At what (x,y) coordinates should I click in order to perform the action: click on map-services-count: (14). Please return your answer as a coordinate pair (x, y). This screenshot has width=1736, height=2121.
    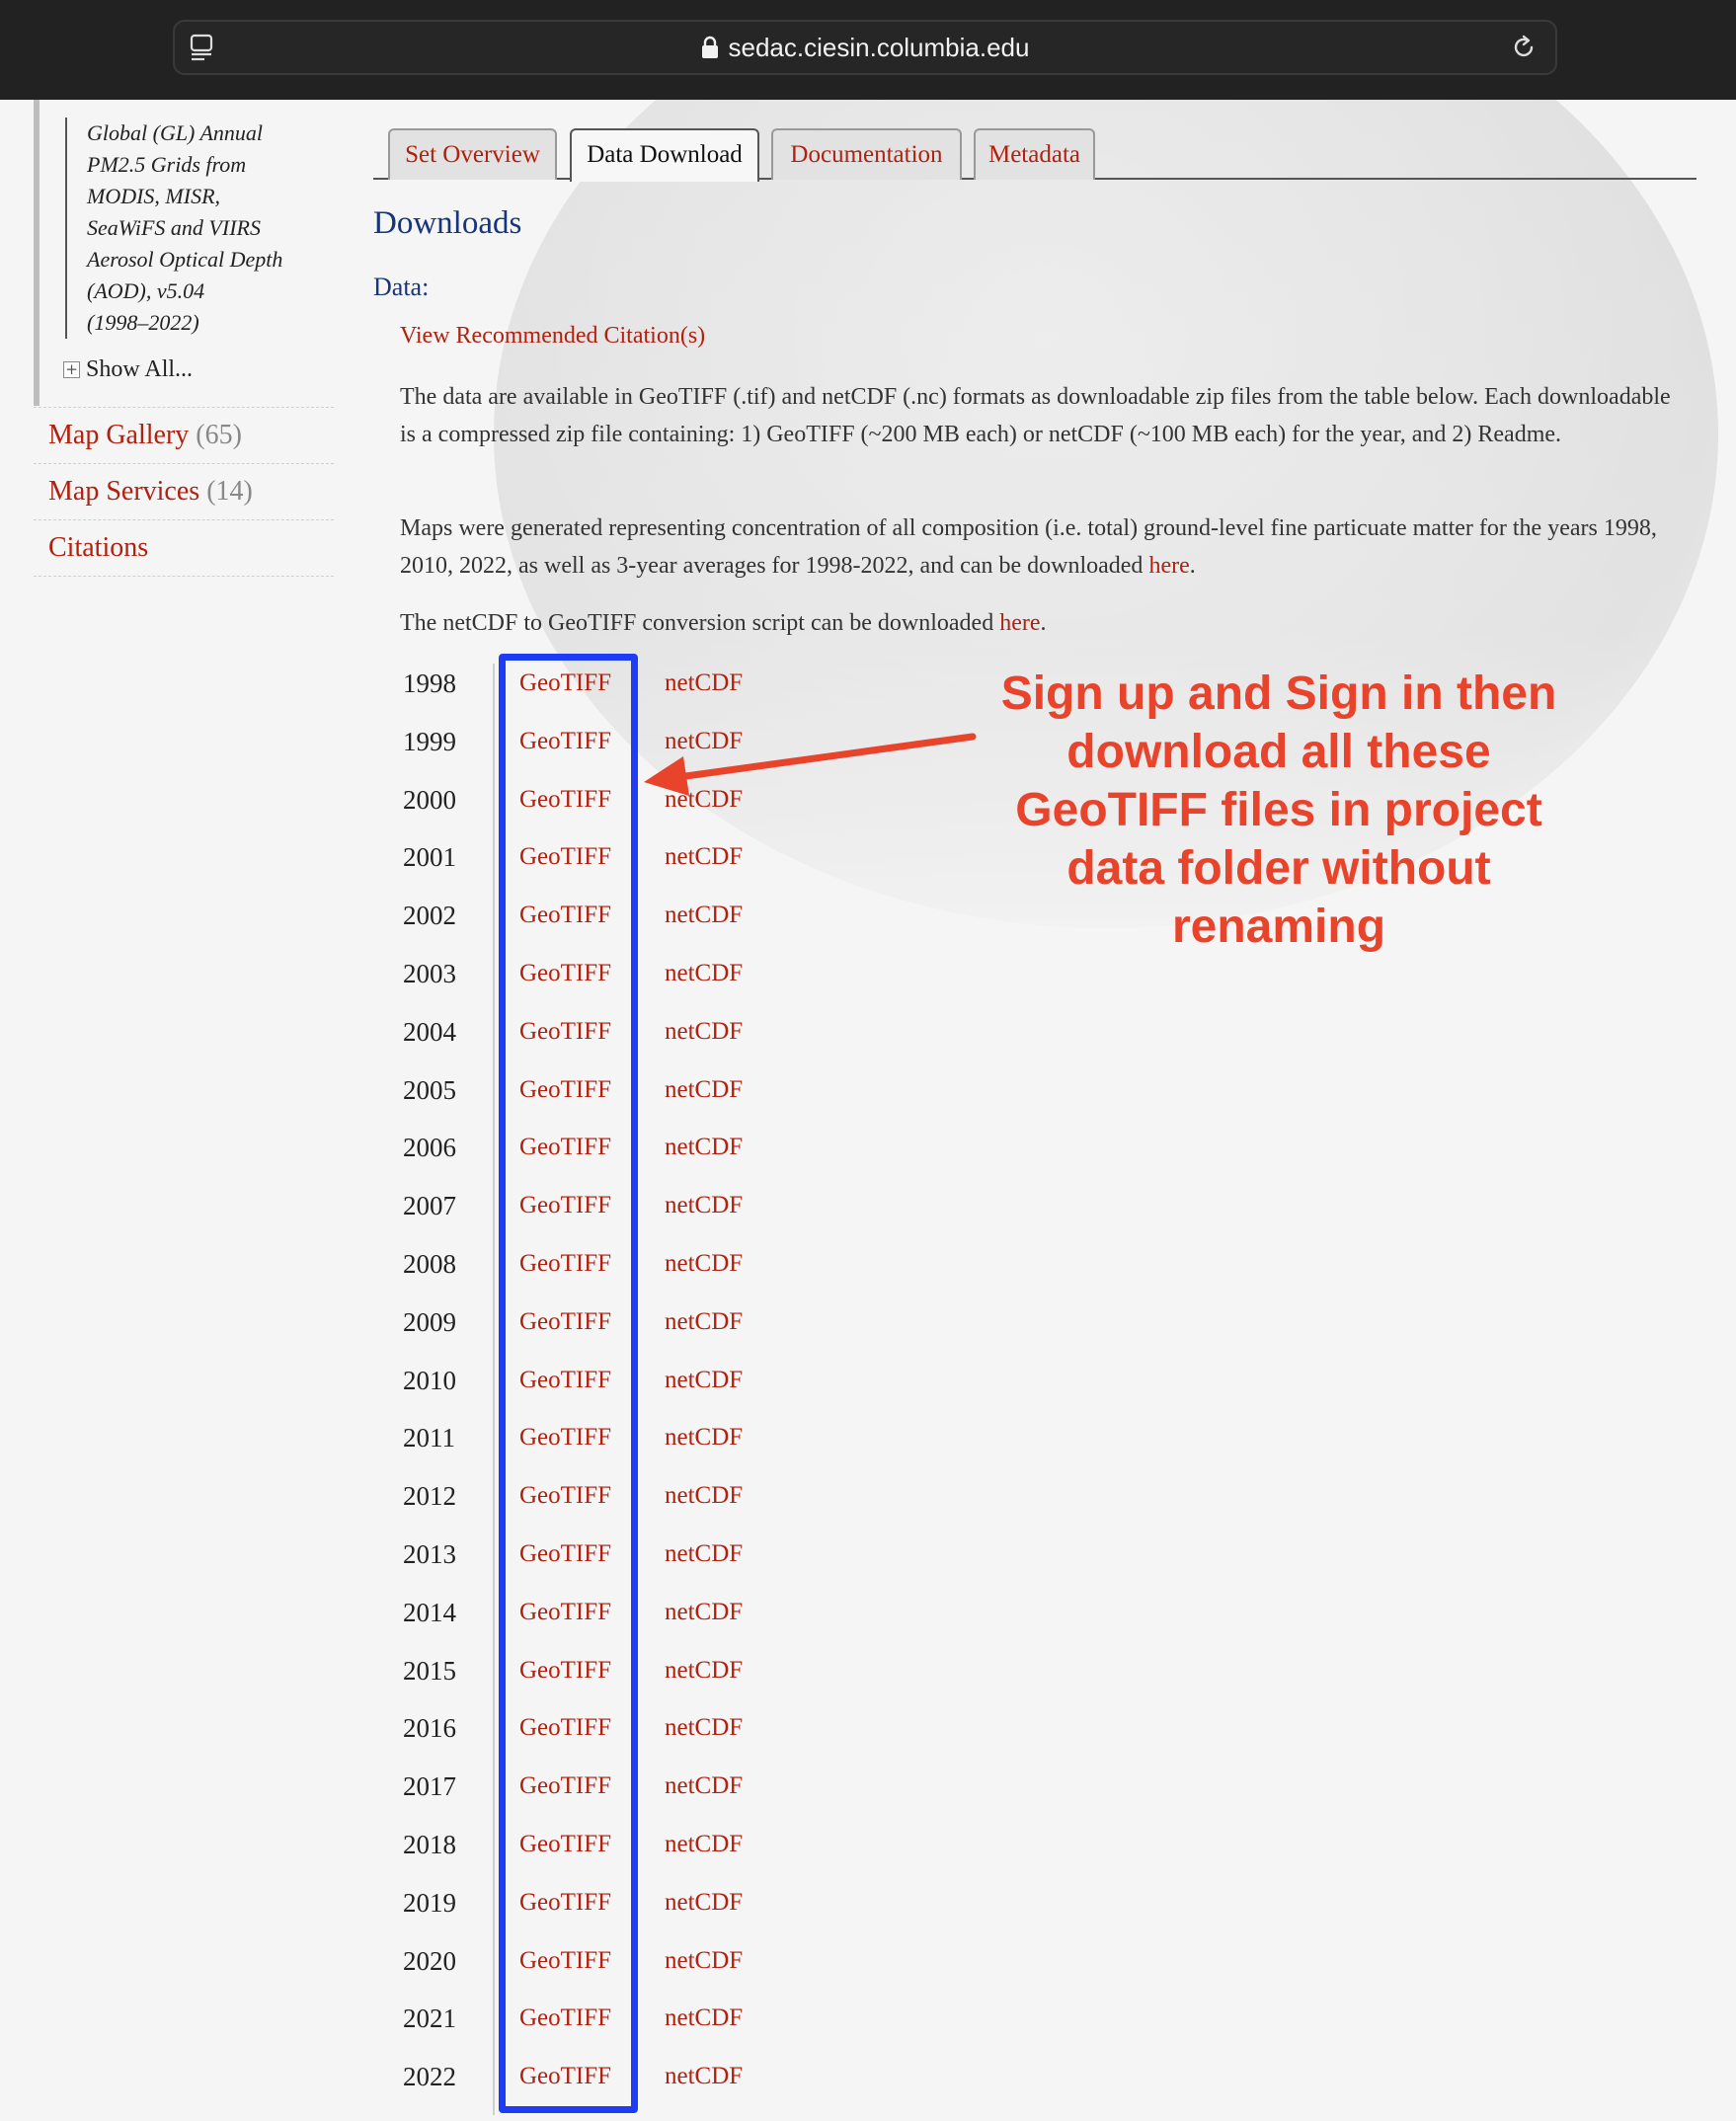
    Looking at the image, I should click on (229, 492).